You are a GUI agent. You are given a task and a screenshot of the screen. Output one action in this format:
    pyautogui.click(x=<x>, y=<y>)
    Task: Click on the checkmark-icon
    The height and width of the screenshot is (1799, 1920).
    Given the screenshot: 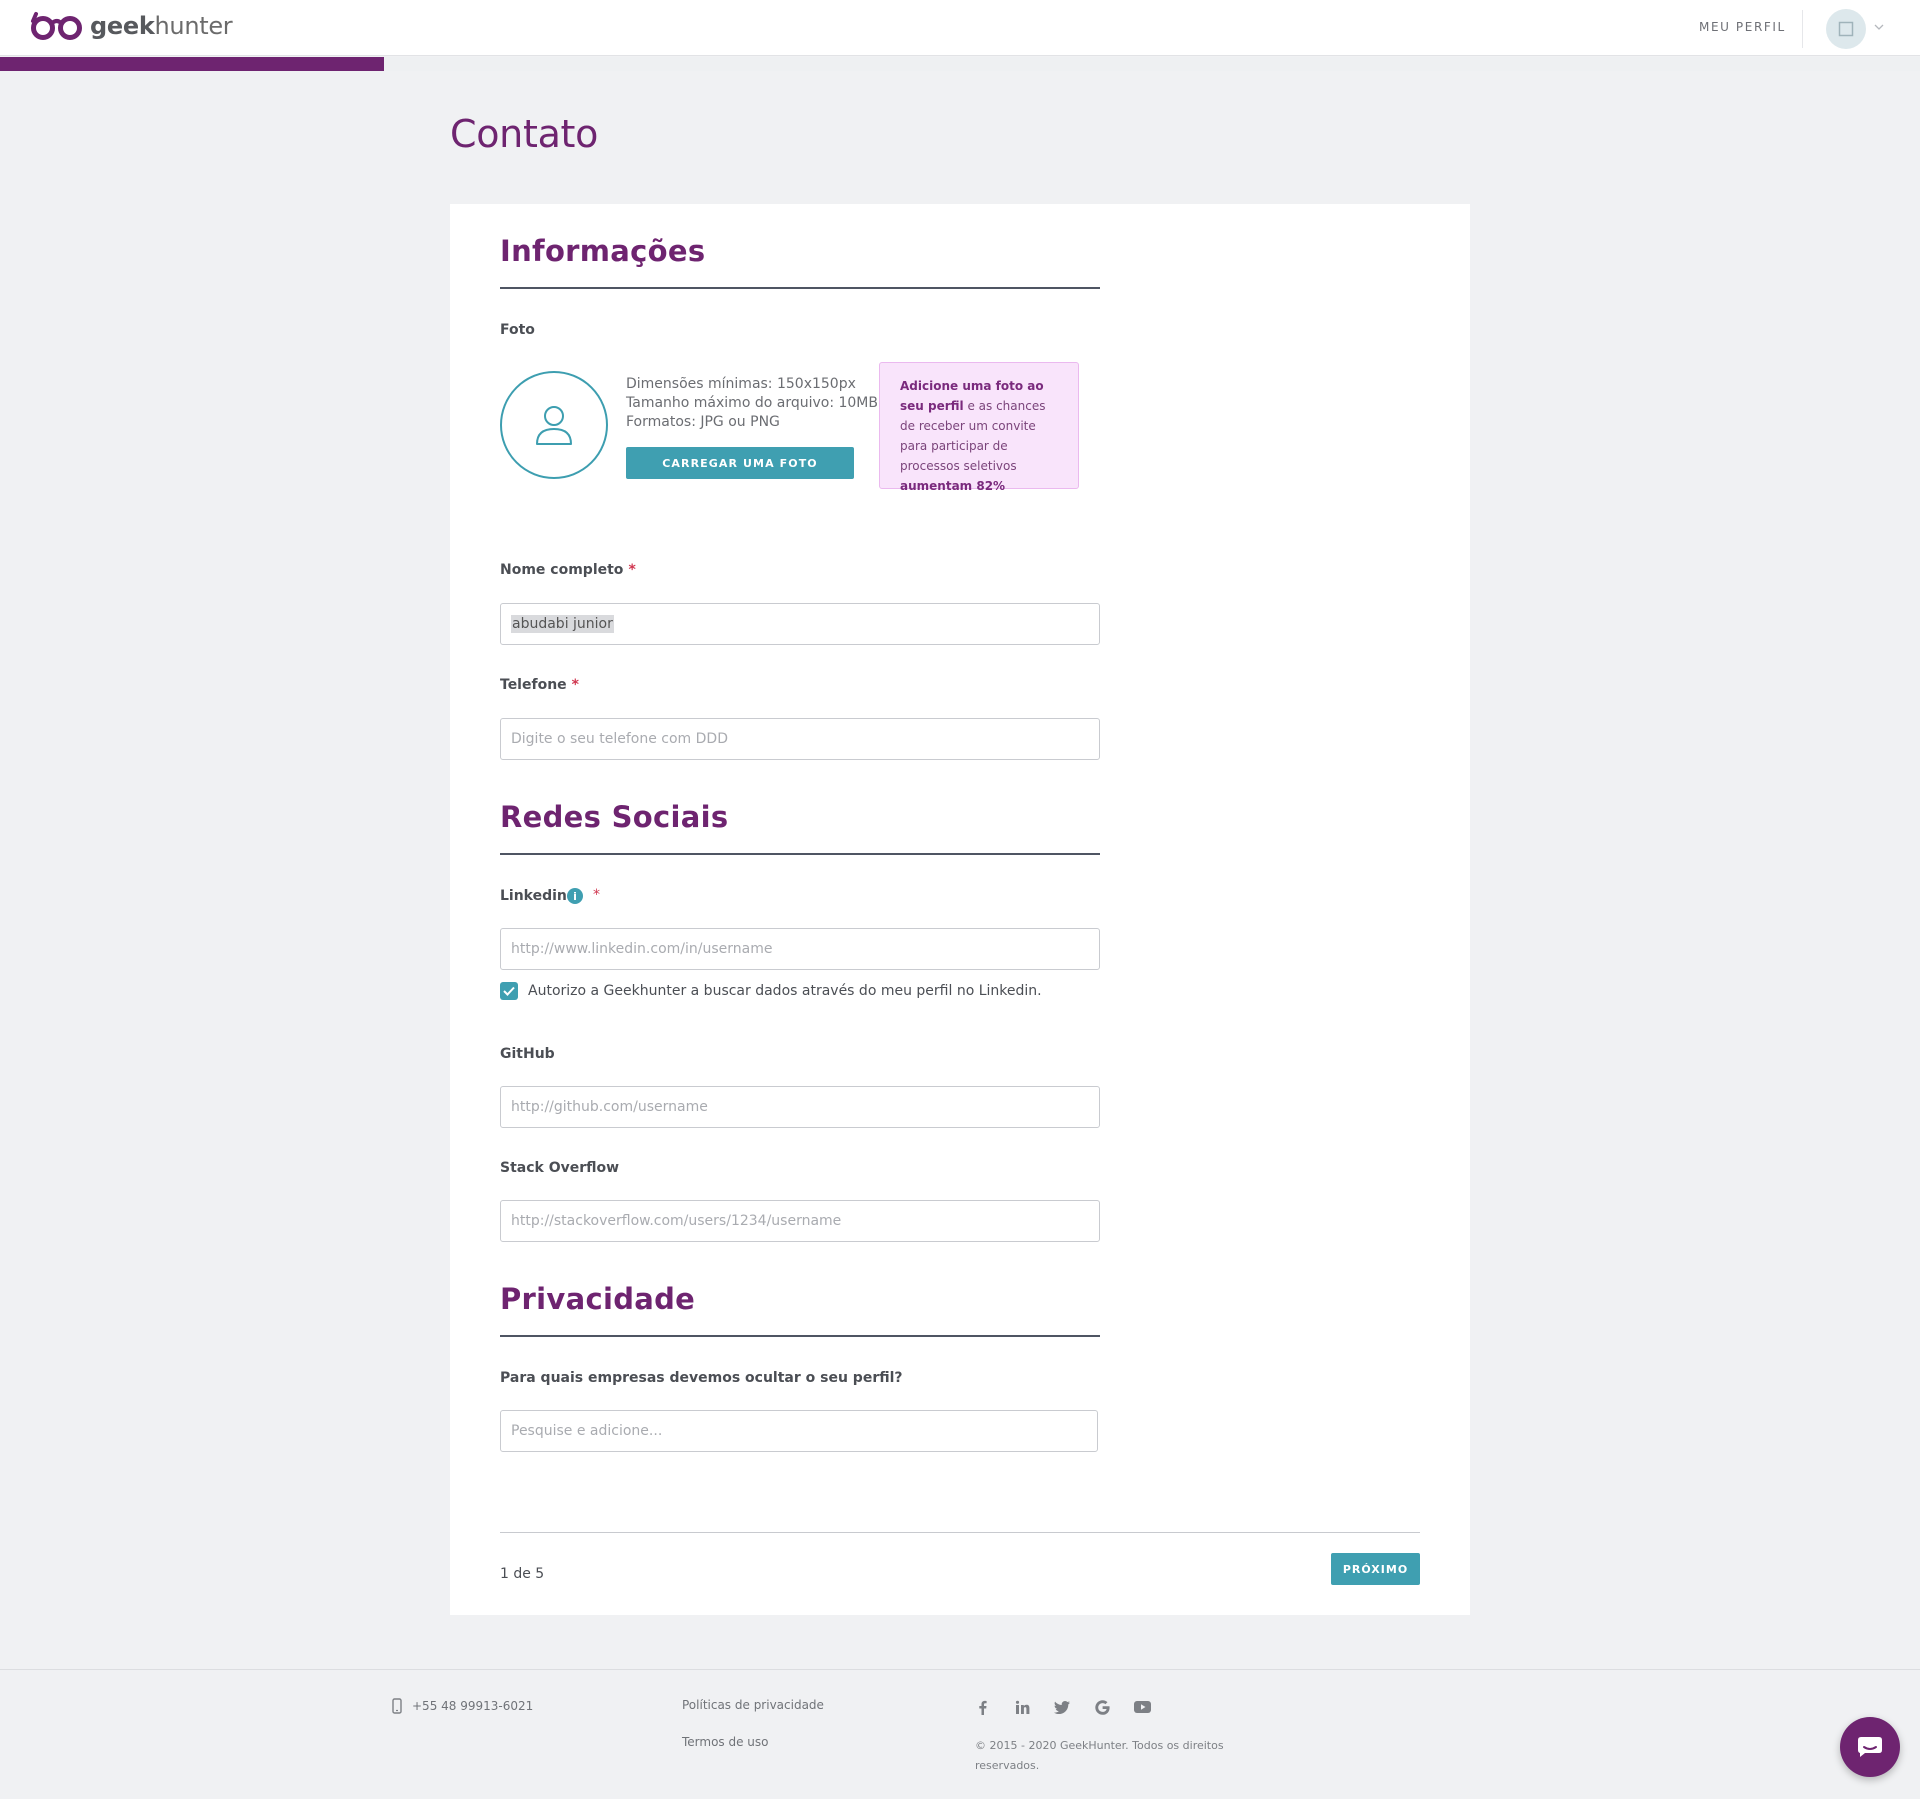 What is the action you would take?
    pyautogui.click(x=509, y=991)
    